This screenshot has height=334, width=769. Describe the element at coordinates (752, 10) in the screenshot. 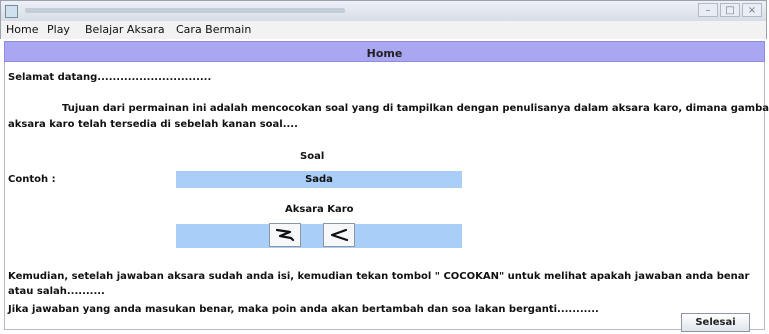

I see `close-icon: ×` at that location.